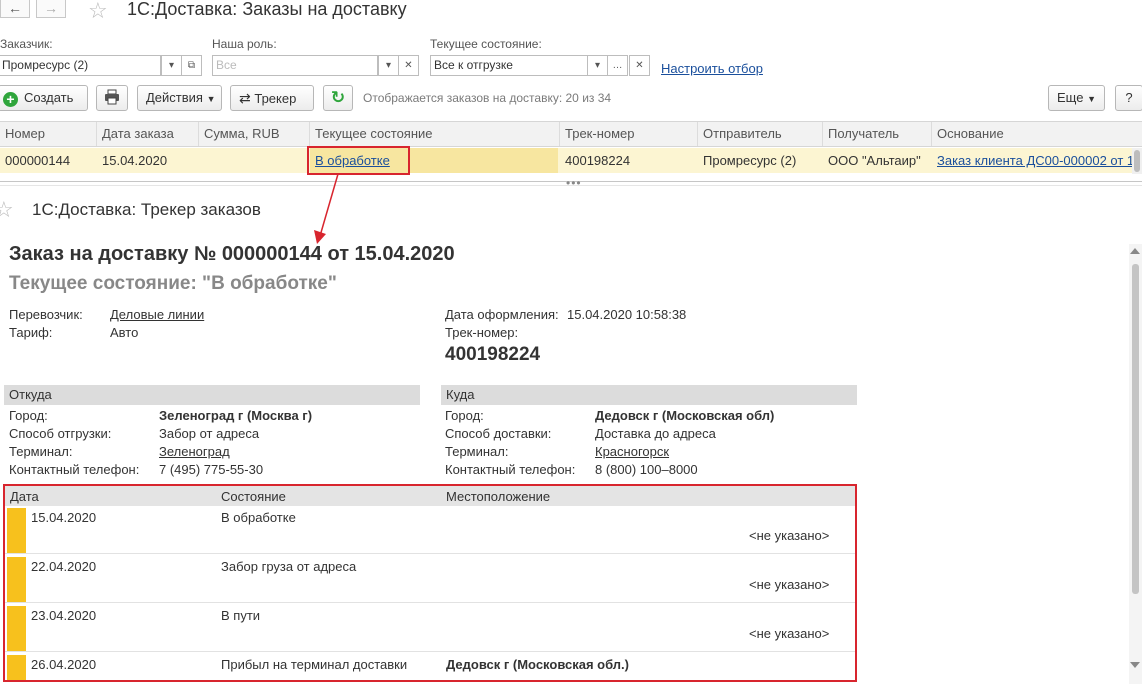 The height and width of the screenshot is (684, 1142). What do you see at coordinates (627, 314) in the screenshot?
I see `issue-date-value: 15.04.2020 10:58:38` at bounding box center [627, 314].